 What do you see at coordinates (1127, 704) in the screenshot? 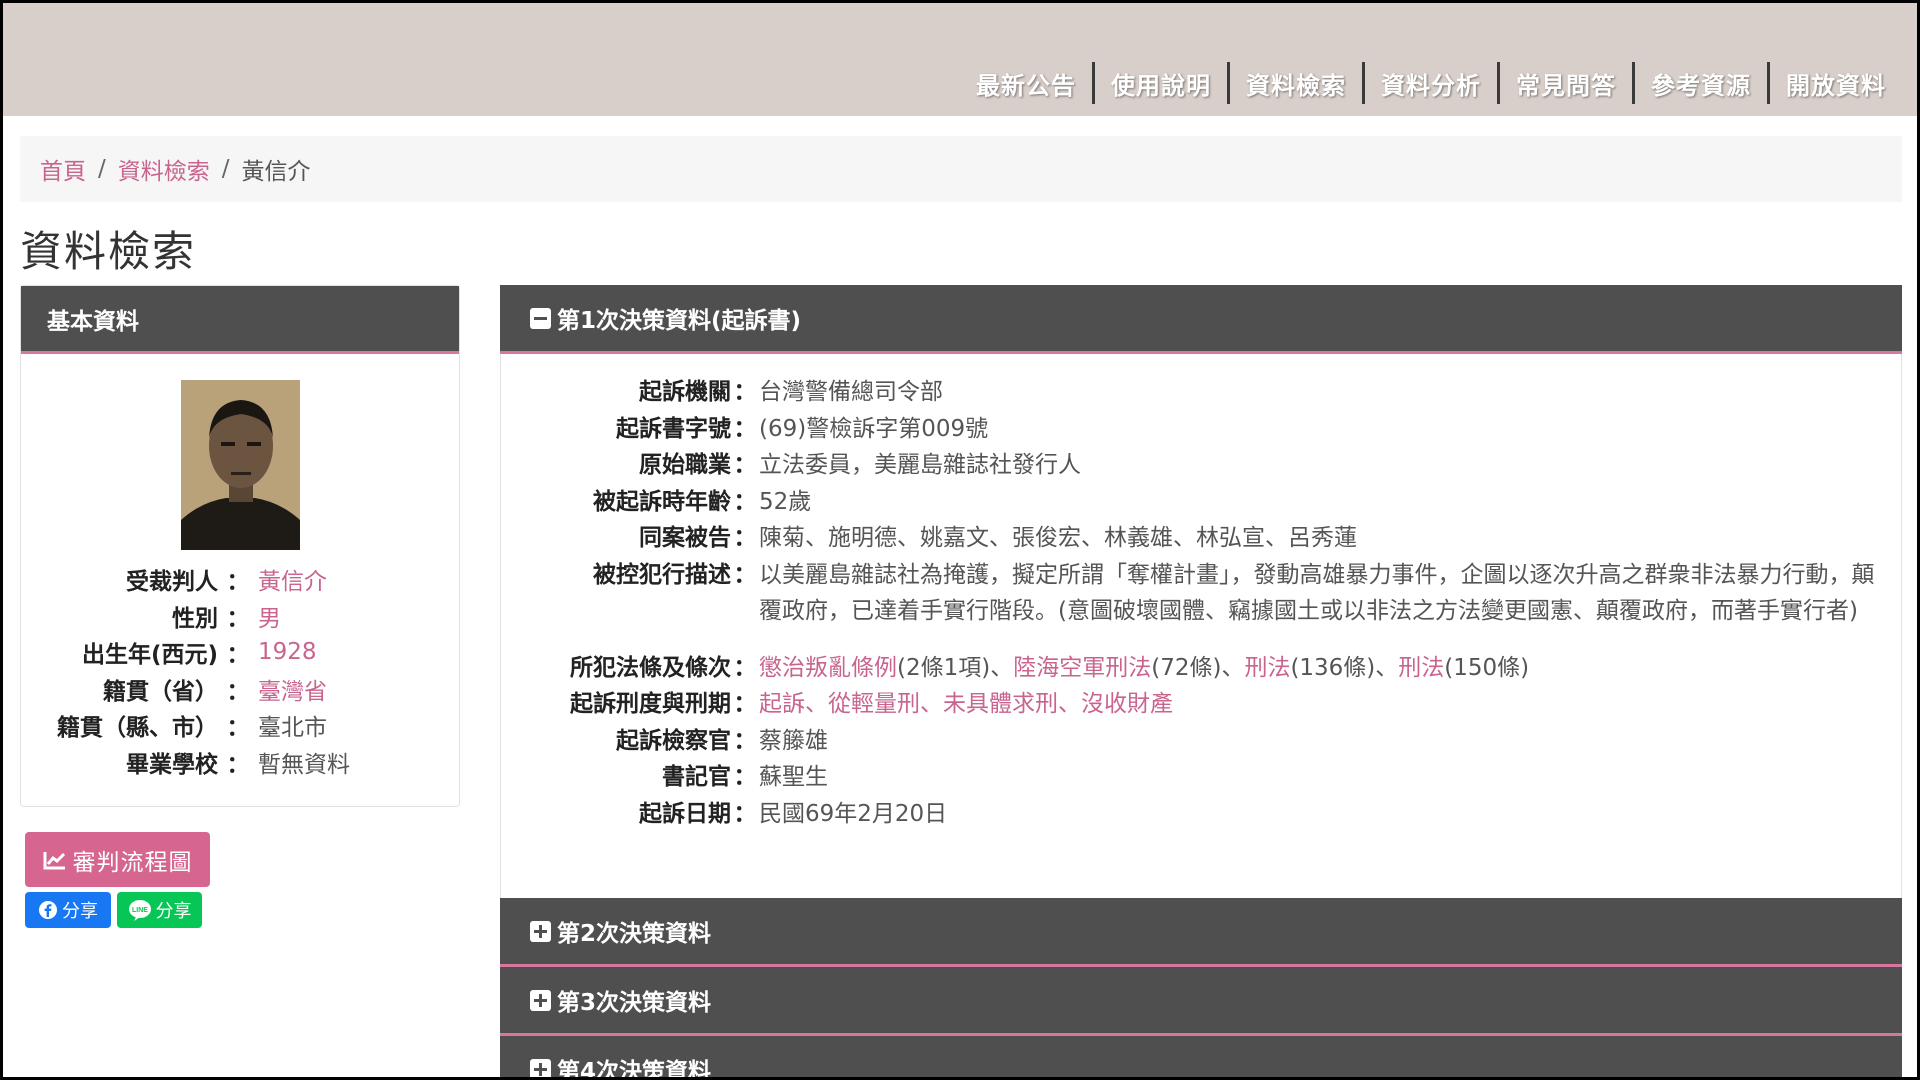
I see `sentence-link: 沒收財產` at bounding box center [1127, 704].